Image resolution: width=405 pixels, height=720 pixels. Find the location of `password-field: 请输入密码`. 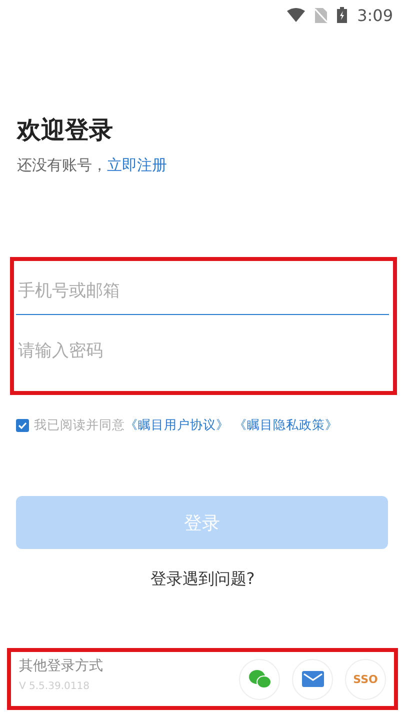

password-field: 请输入密码 is located at coordinates (202, 351).